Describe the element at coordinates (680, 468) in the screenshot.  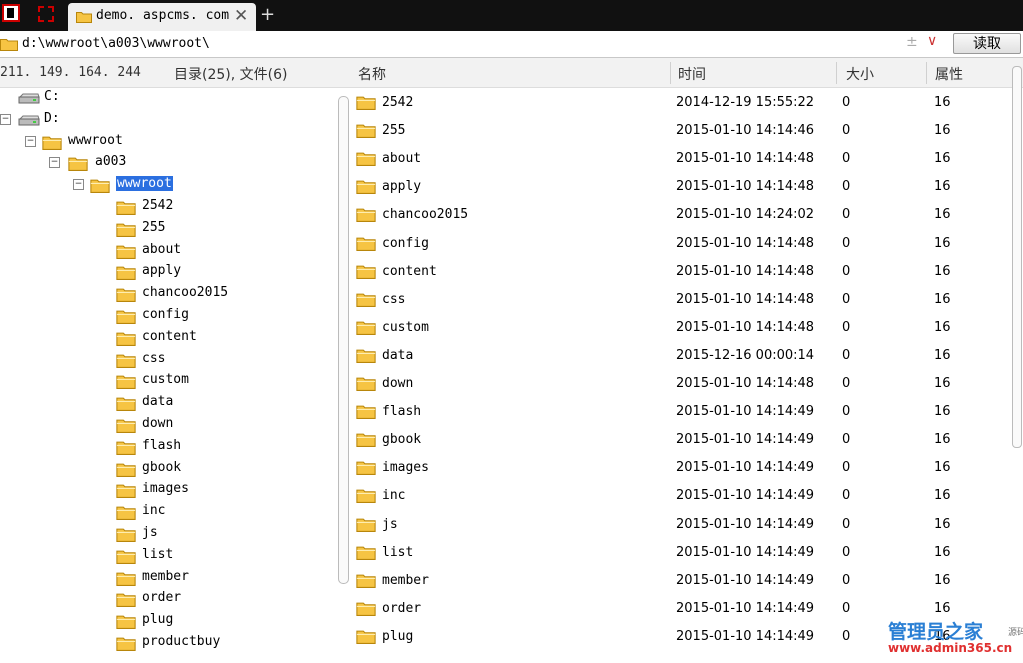
I see `table-row: images 2015-01-10 14:14:49 0 16` at that location.